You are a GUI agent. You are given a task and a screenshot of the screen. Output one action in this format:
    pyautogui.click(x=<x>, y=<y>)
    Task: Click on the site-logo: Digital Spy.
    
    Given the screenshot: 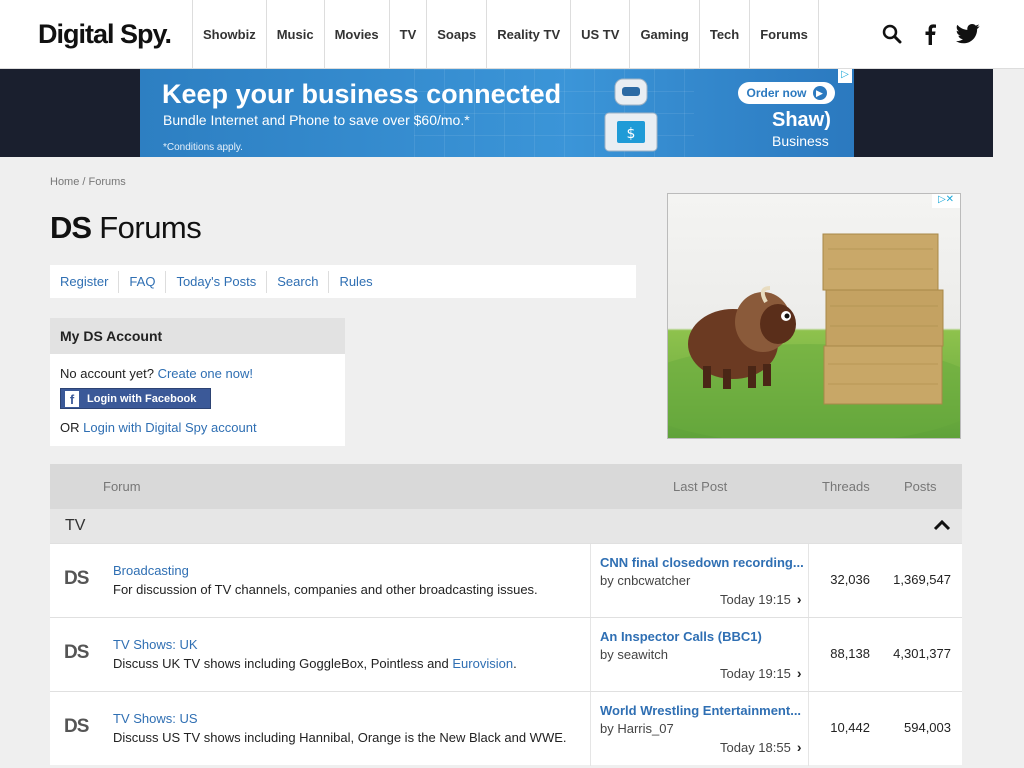 What is the action you would take?
    pyautogui.click(x=96, y=34)
    